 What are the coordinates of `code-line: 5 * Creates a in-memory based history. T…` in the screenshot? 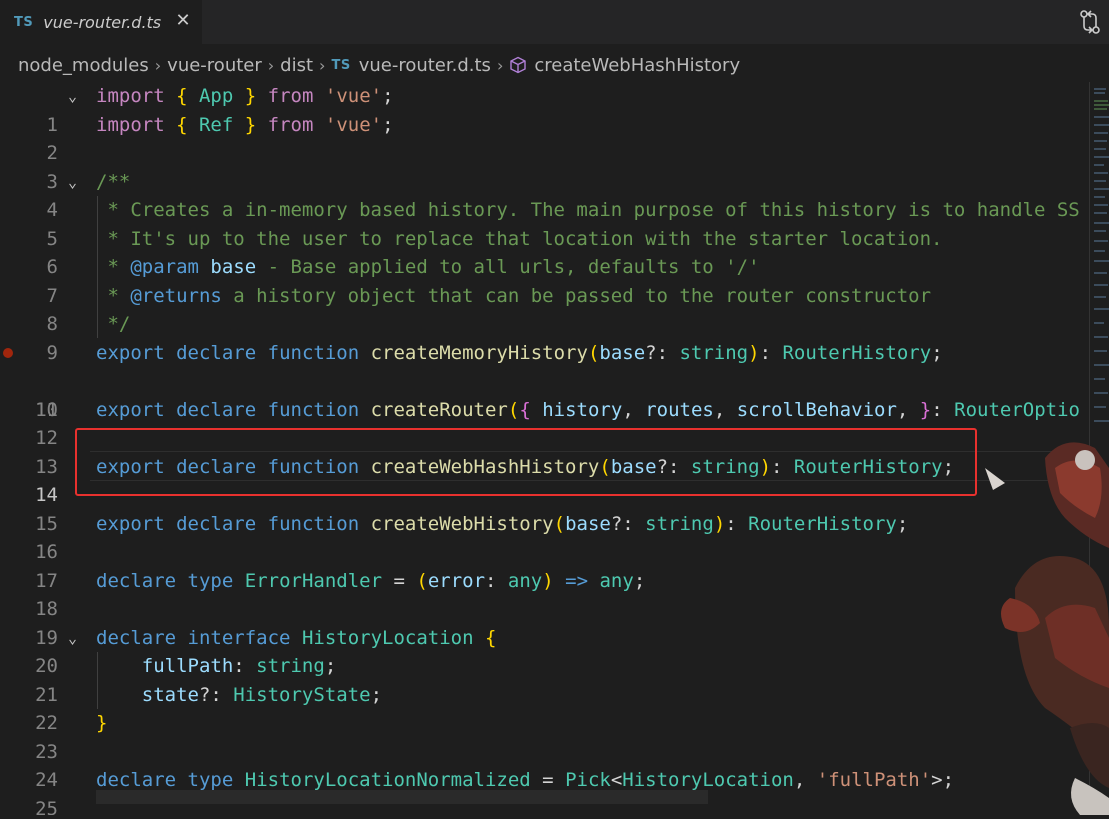 It's located at (544, 223).